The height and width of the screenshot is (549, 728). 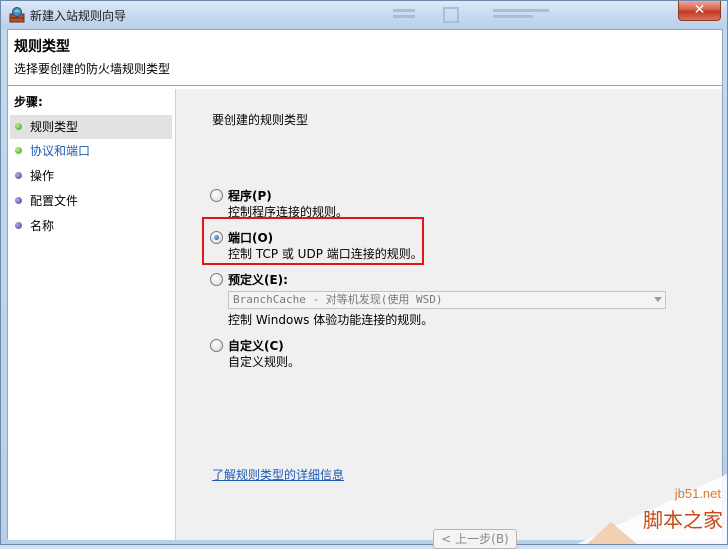 I want to click on back-button: < 上一步(B), so click(x=475, y=539).